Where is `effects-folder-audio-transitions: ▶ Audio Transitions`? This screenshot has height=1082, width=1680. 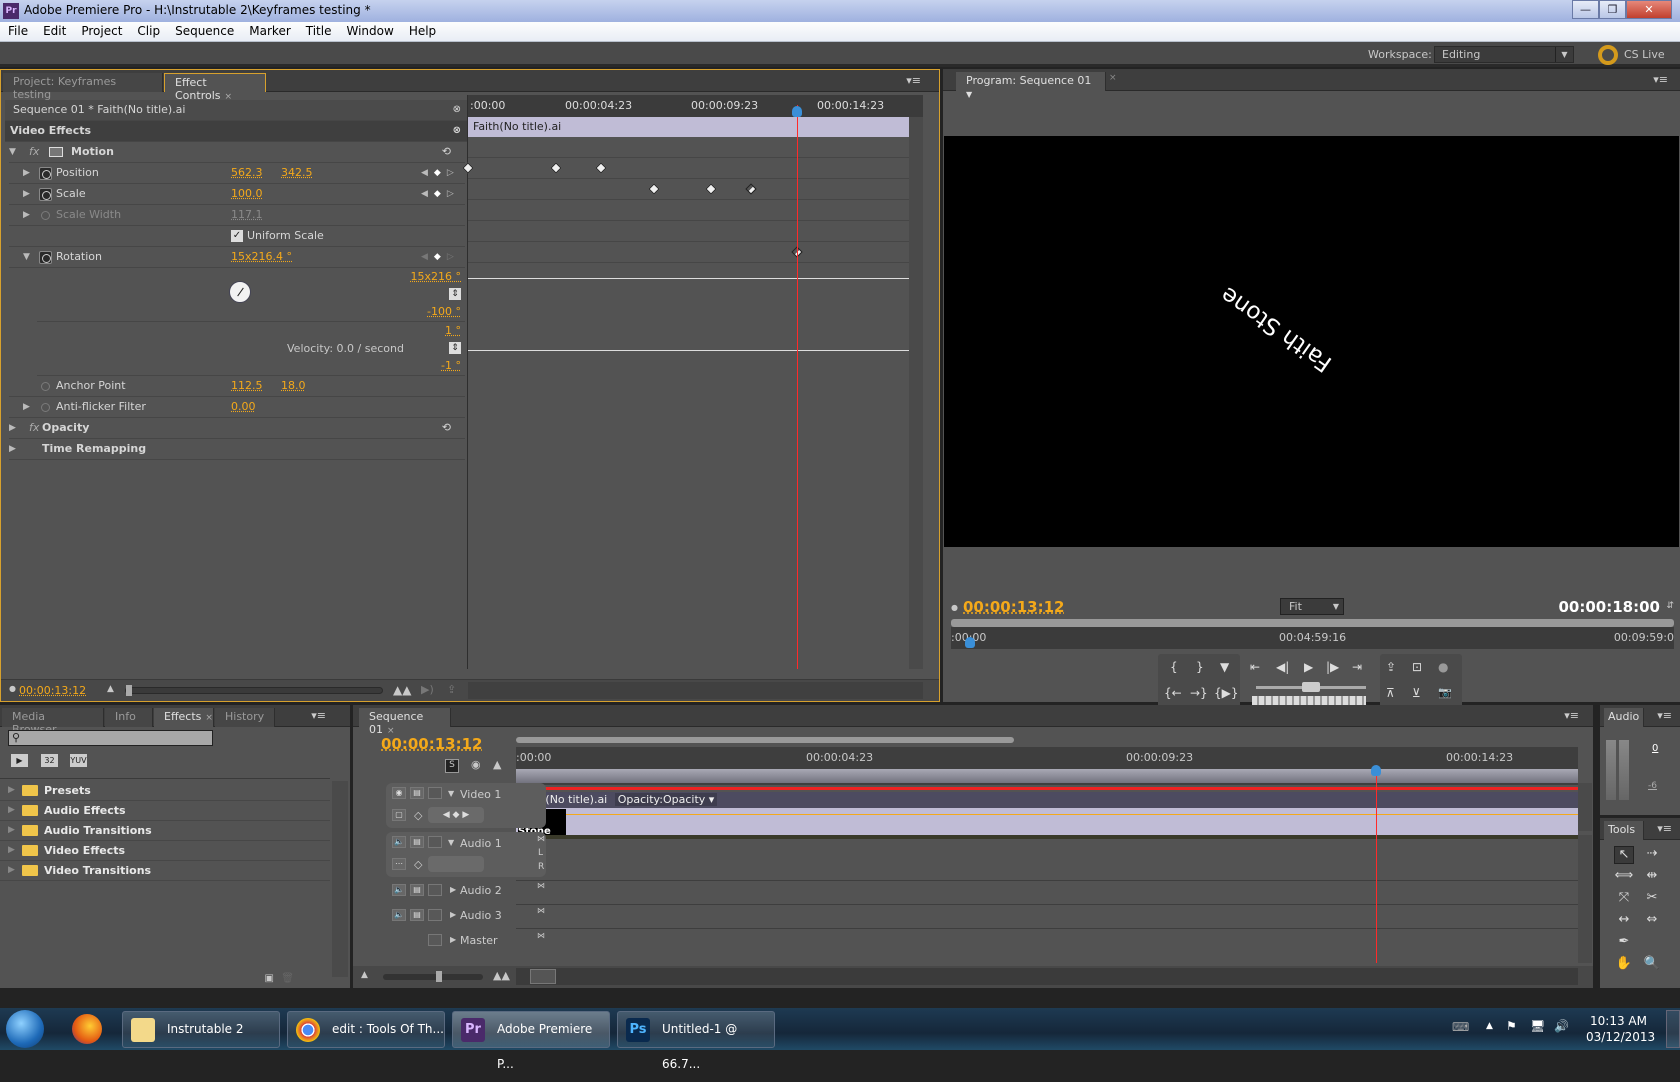 effects-folder-audio-transitions: ▶ Audio Transitions is located at coordinates (165, 831).